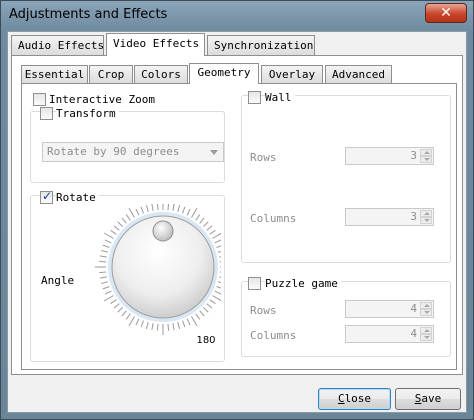 This screenshot has height=420, width=474. Describe the element at coordinates (273, 335) in the screenshot. I see `puzzle-columns-label: Columns` at that location.